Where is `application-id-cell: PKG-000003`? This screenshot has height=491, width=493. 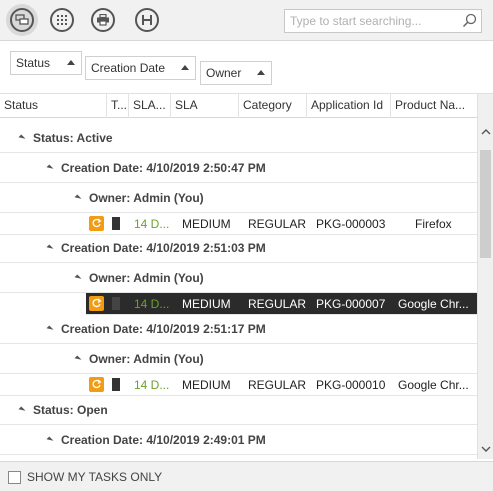 application-id-cell: PKG-000003 is located at coordinates (351, 224).